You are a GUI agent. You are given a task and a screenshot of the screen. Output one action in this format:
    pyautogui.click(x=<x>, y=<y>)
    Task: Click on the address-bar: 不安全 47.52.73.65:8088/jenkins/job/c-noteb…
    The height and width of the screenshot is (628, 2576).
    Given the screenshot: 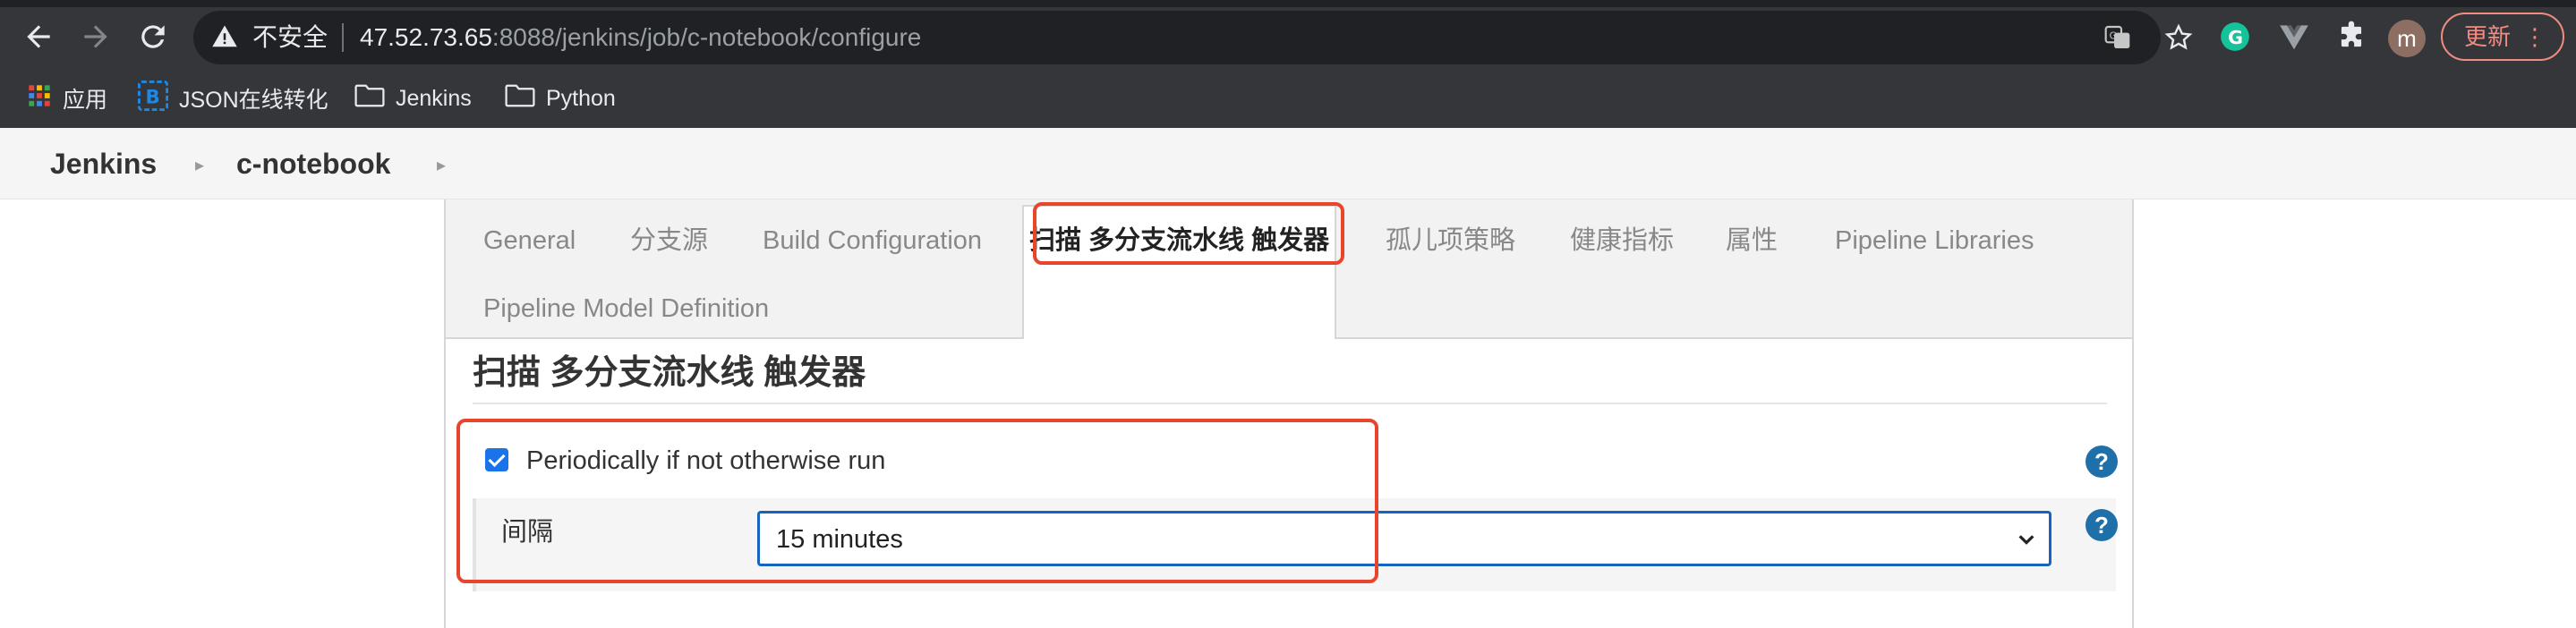 What is the action you would take?
    pyautogui.click(x=1177, y=38)
    